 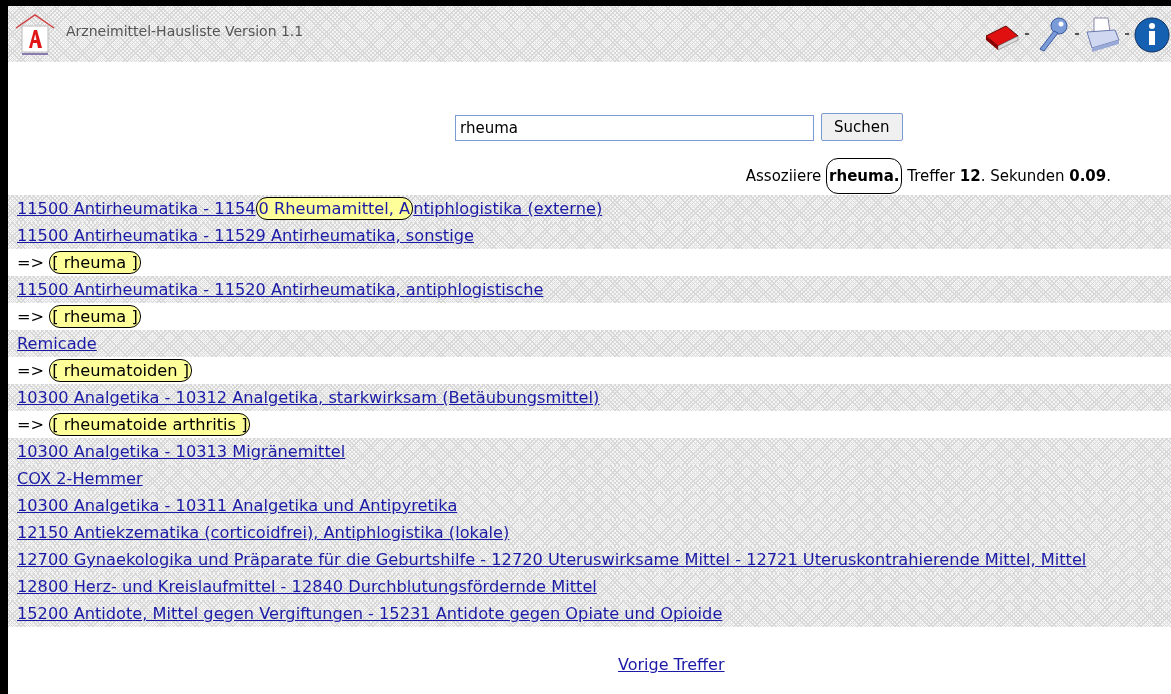 I want to click on search-field: rheuma, so click(x=634, y=128).